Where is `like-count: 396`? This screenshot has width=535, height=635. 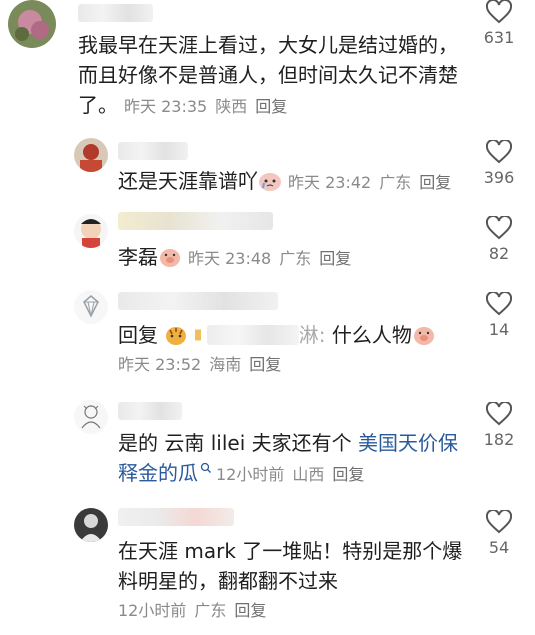 like-count: 396 is located at coordinates (499, 177).